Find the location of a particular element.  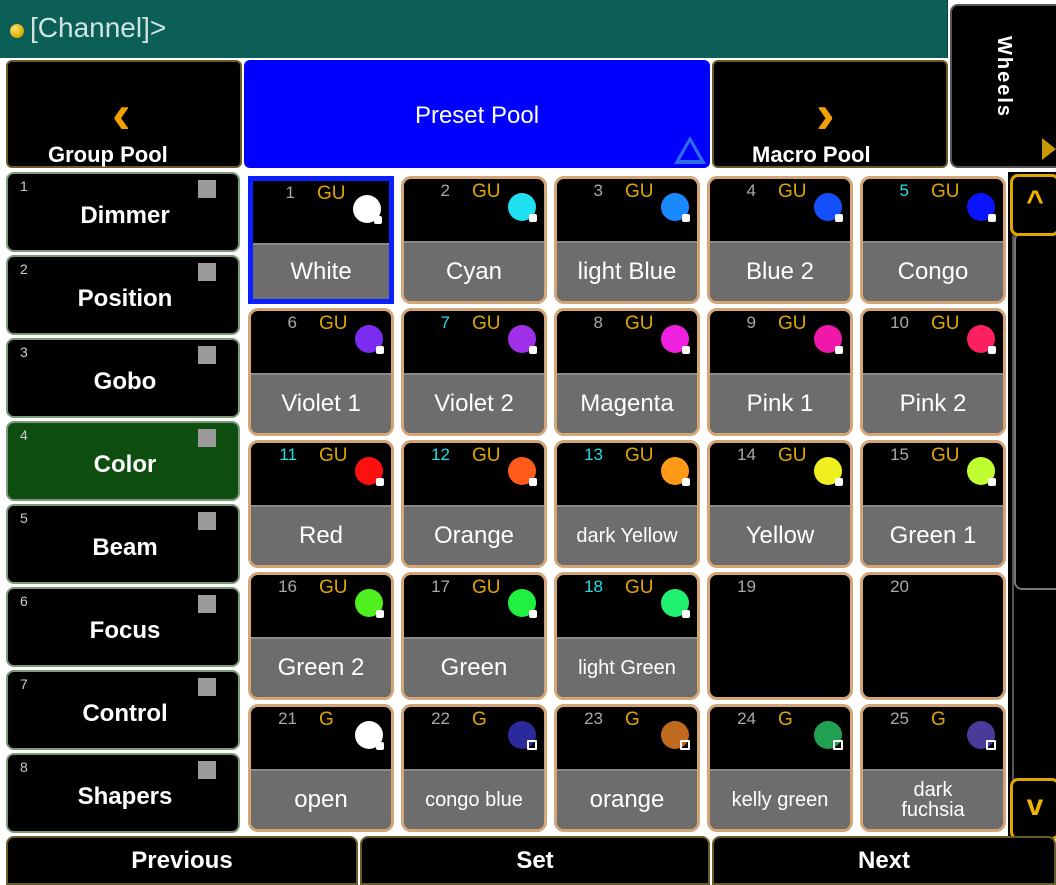

preset-name: Magenta is located at coordinates (627, 403).